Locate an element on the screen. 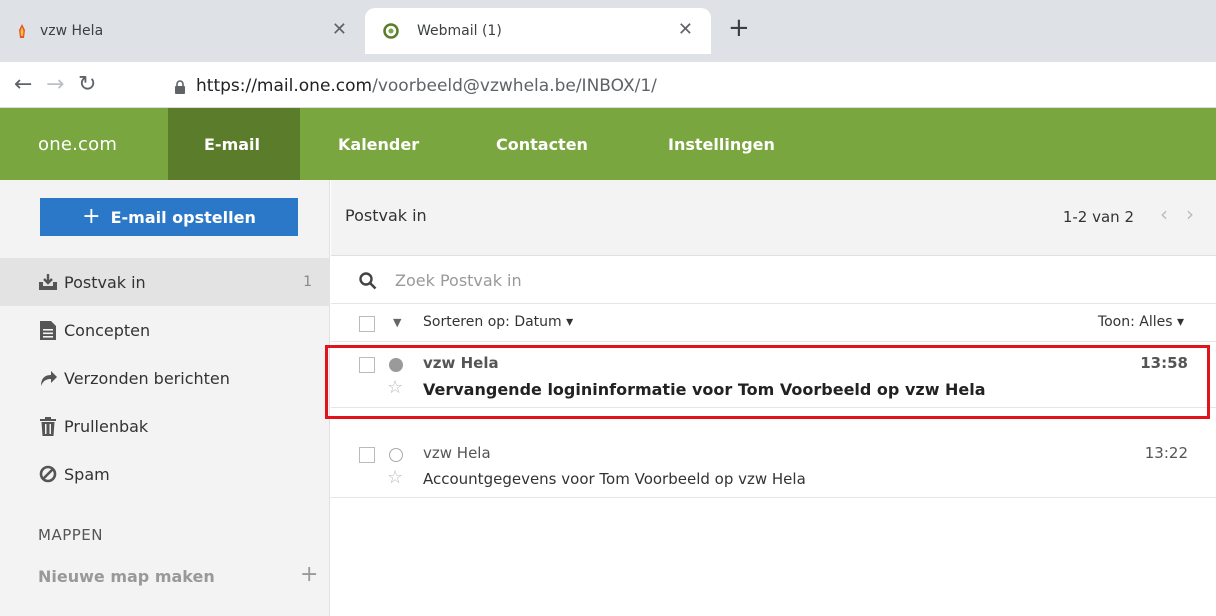 The image size is (1216, 616). browser-tab-webmail: Webmail (1) ✕ is located at coordinates (538, 31).